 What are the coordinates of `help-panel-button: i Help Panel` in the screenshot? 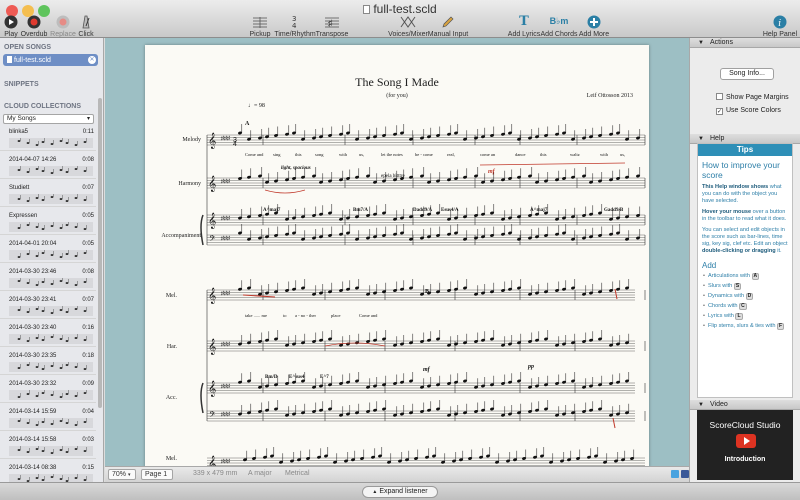 It's located at (779, 26).